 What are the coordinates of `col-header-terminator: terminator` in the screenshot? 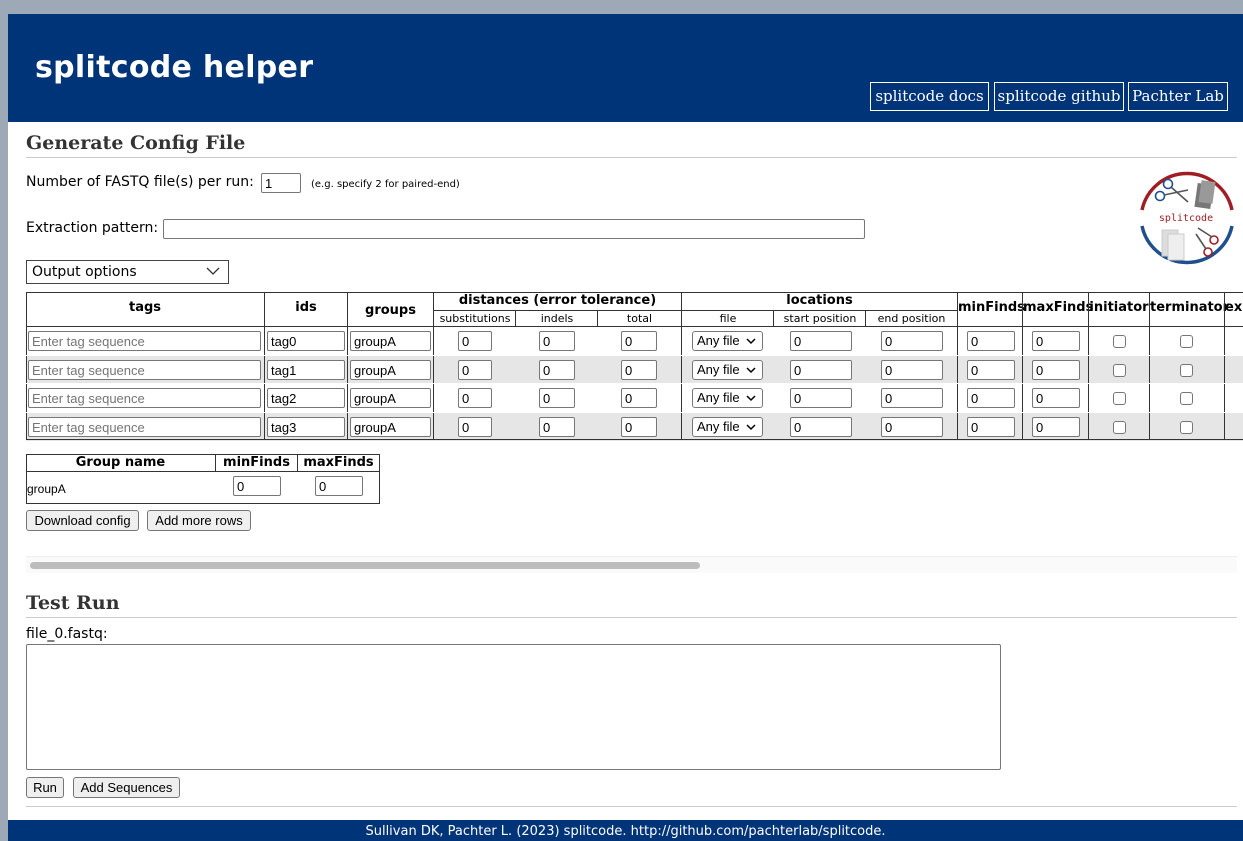 It's located at (1190, 307).